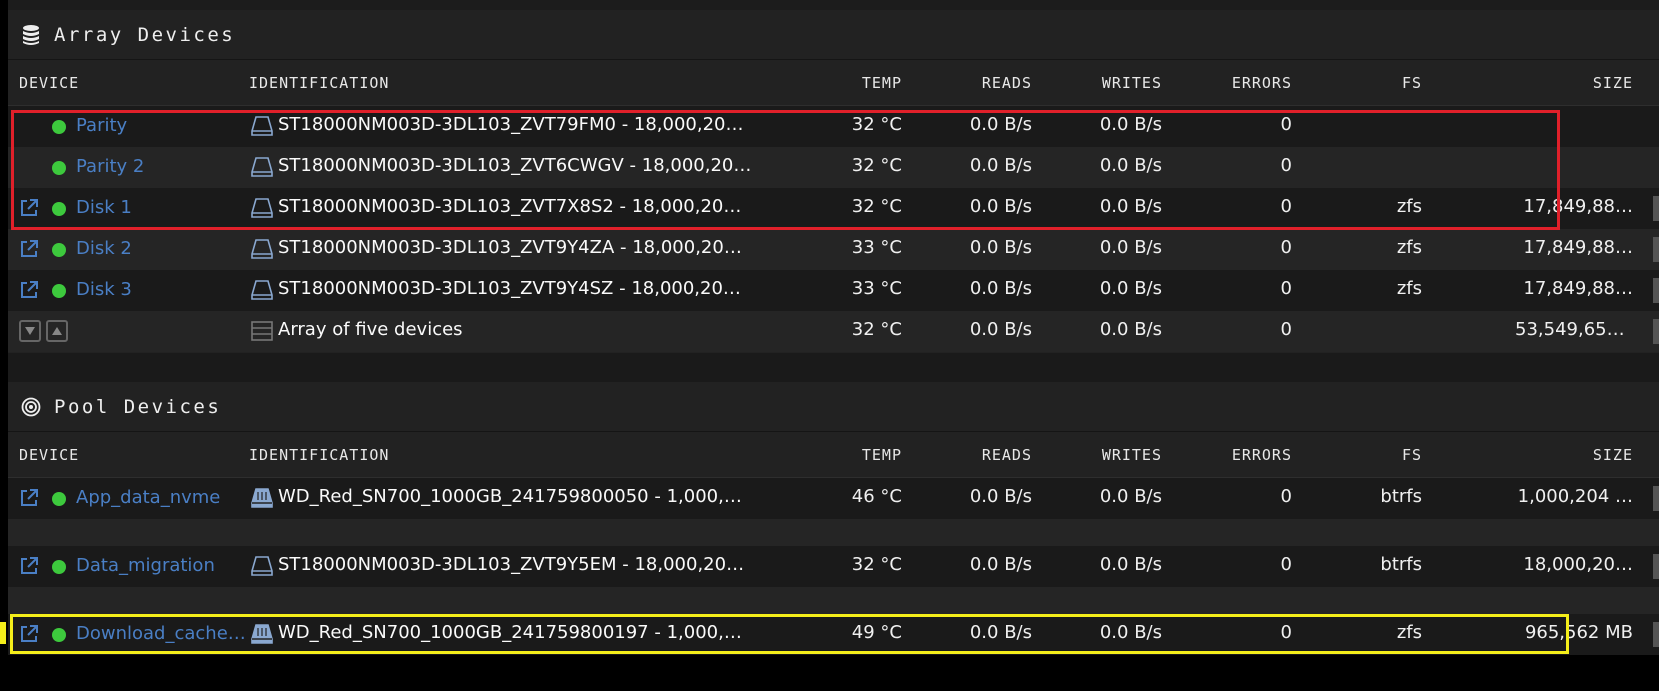 This screenshot has width=1659, height=691. I want to click on database-icon, so click(31, 35).